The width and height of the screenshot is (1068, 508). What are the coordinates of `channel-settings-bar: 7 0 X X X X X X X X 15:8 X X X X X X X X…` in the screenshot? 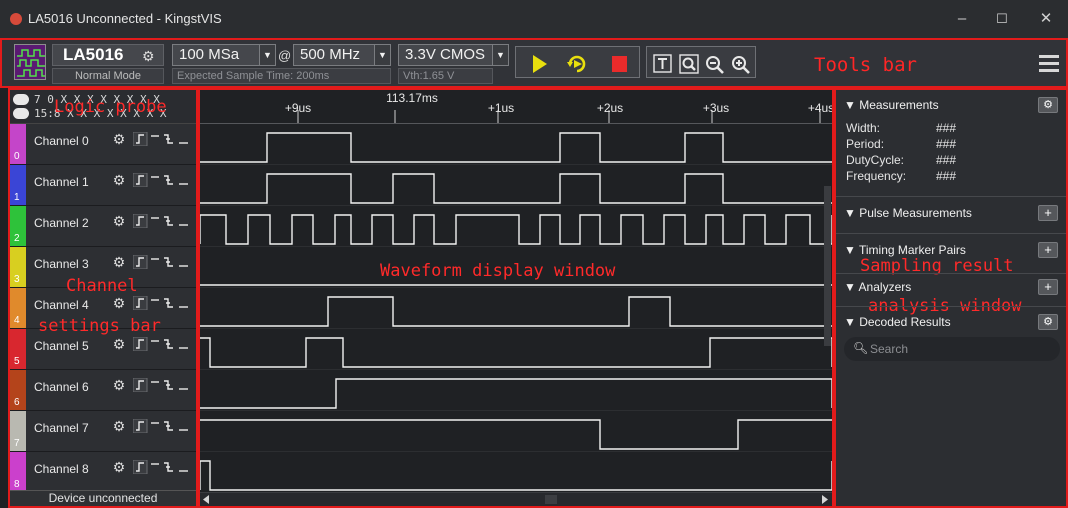 It's located at (103, 298).